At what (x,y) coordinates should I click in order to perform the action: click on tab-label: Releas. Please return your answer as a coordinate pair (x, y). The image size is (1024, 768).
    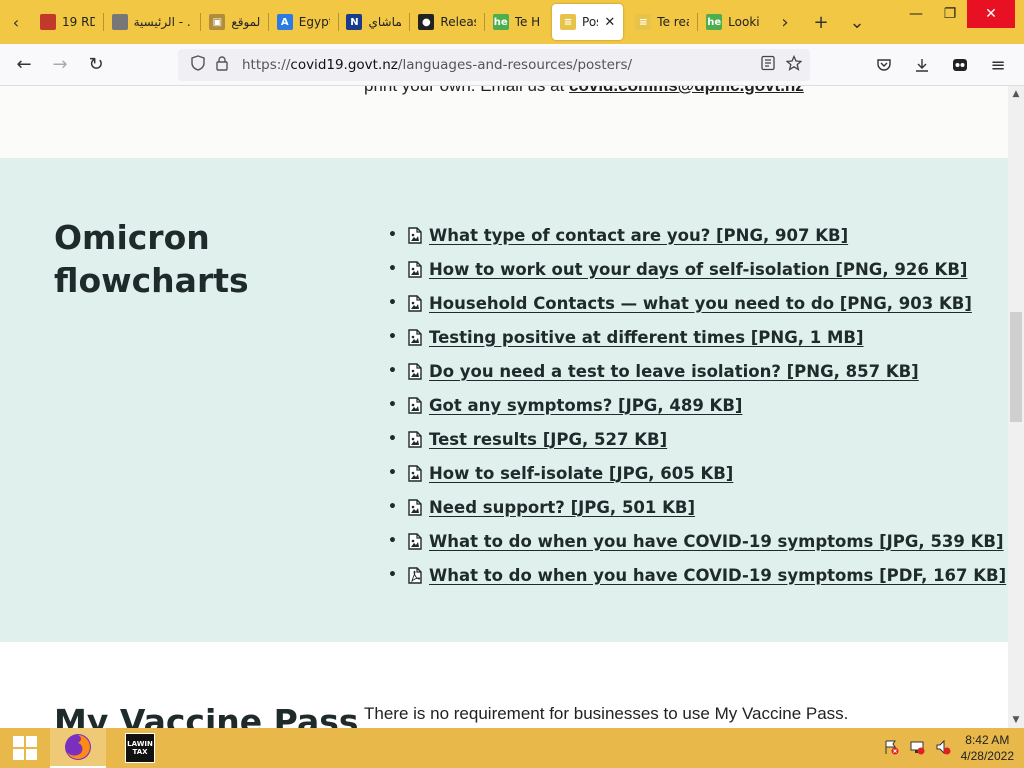
    Looking at the image, I should click on (457, 22).